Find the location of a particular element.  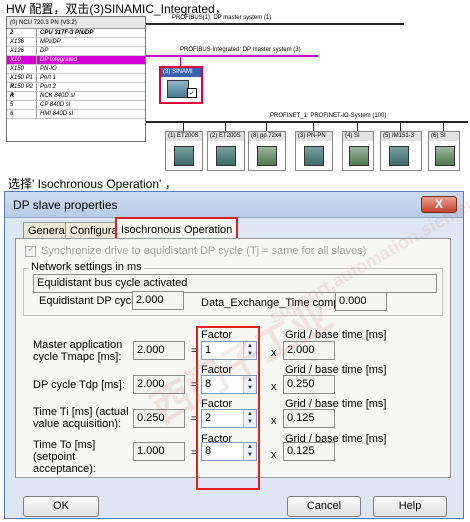

equidistant-dp-cycle-label: Equidistant DP cycle: is located at coordinates (91, 301).